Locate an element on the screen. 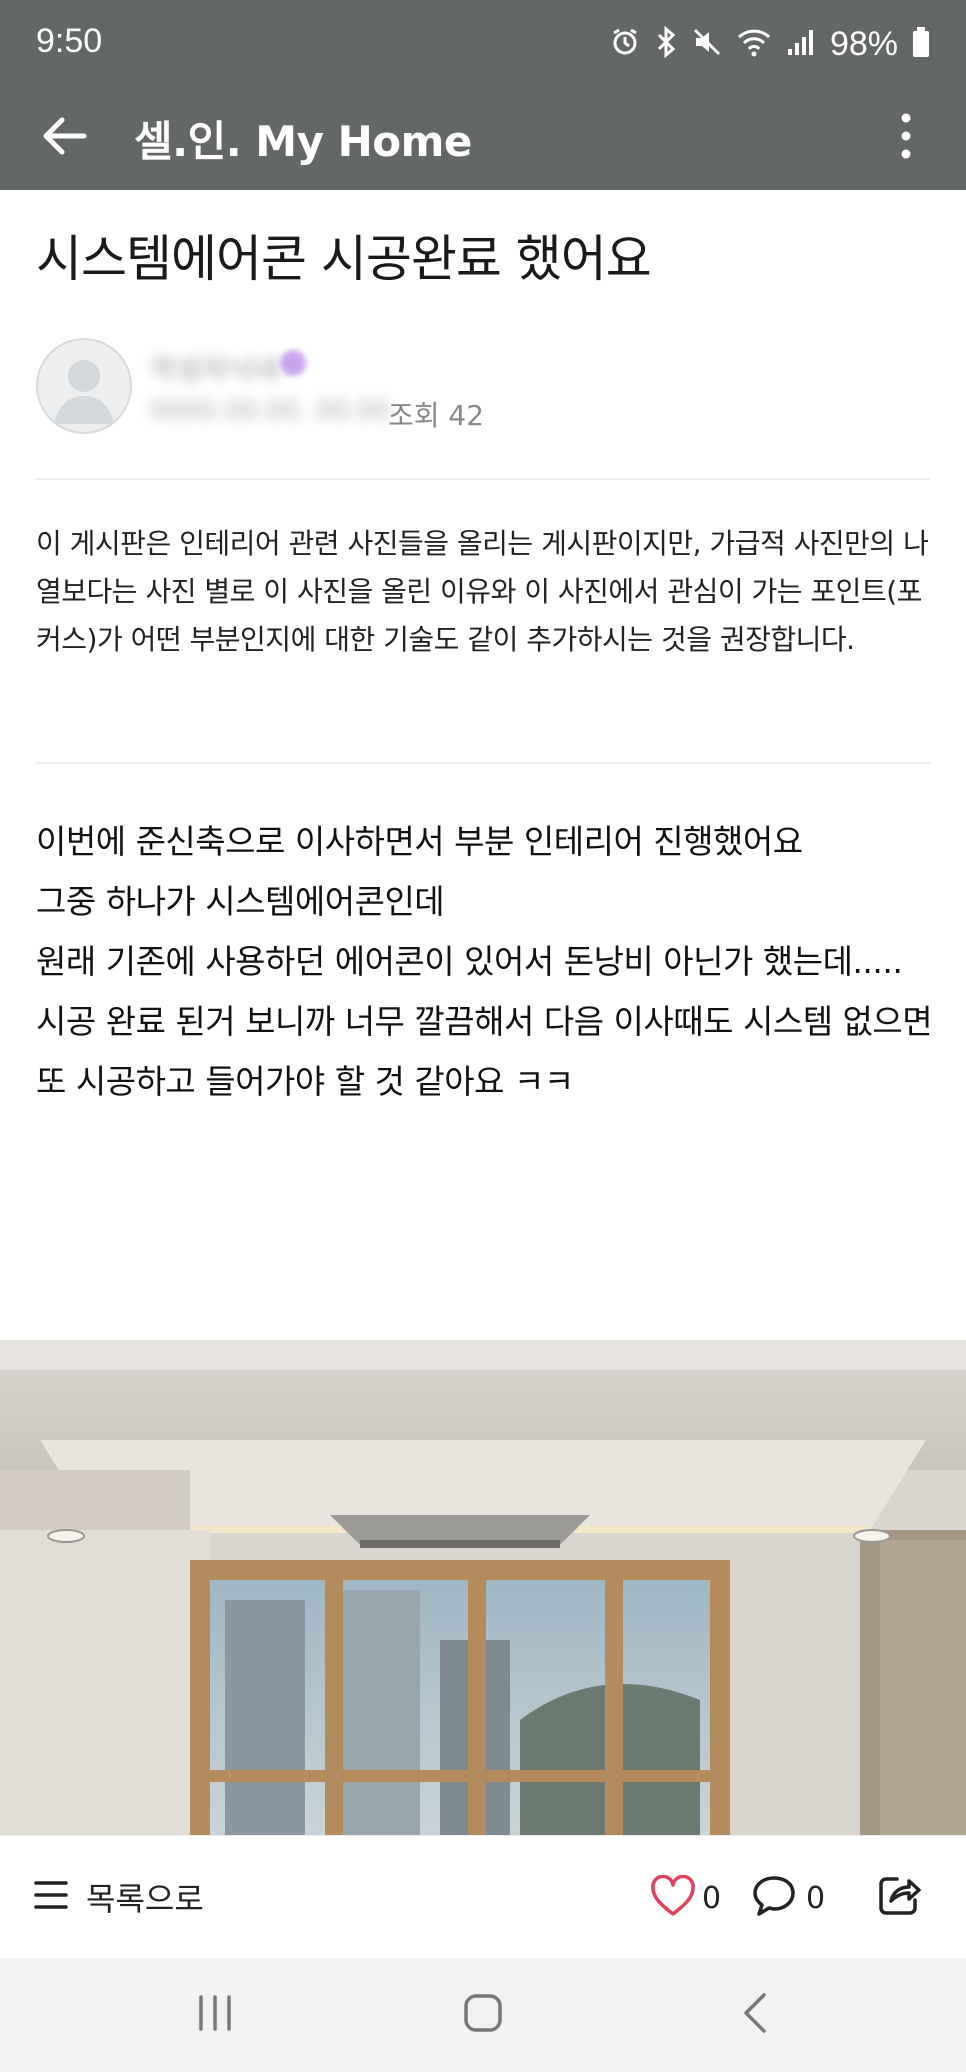  body-line: 이번에 준신축으로 이사하면서 부분 인테리어 진행했어요 is located at coordinates (419, 841).